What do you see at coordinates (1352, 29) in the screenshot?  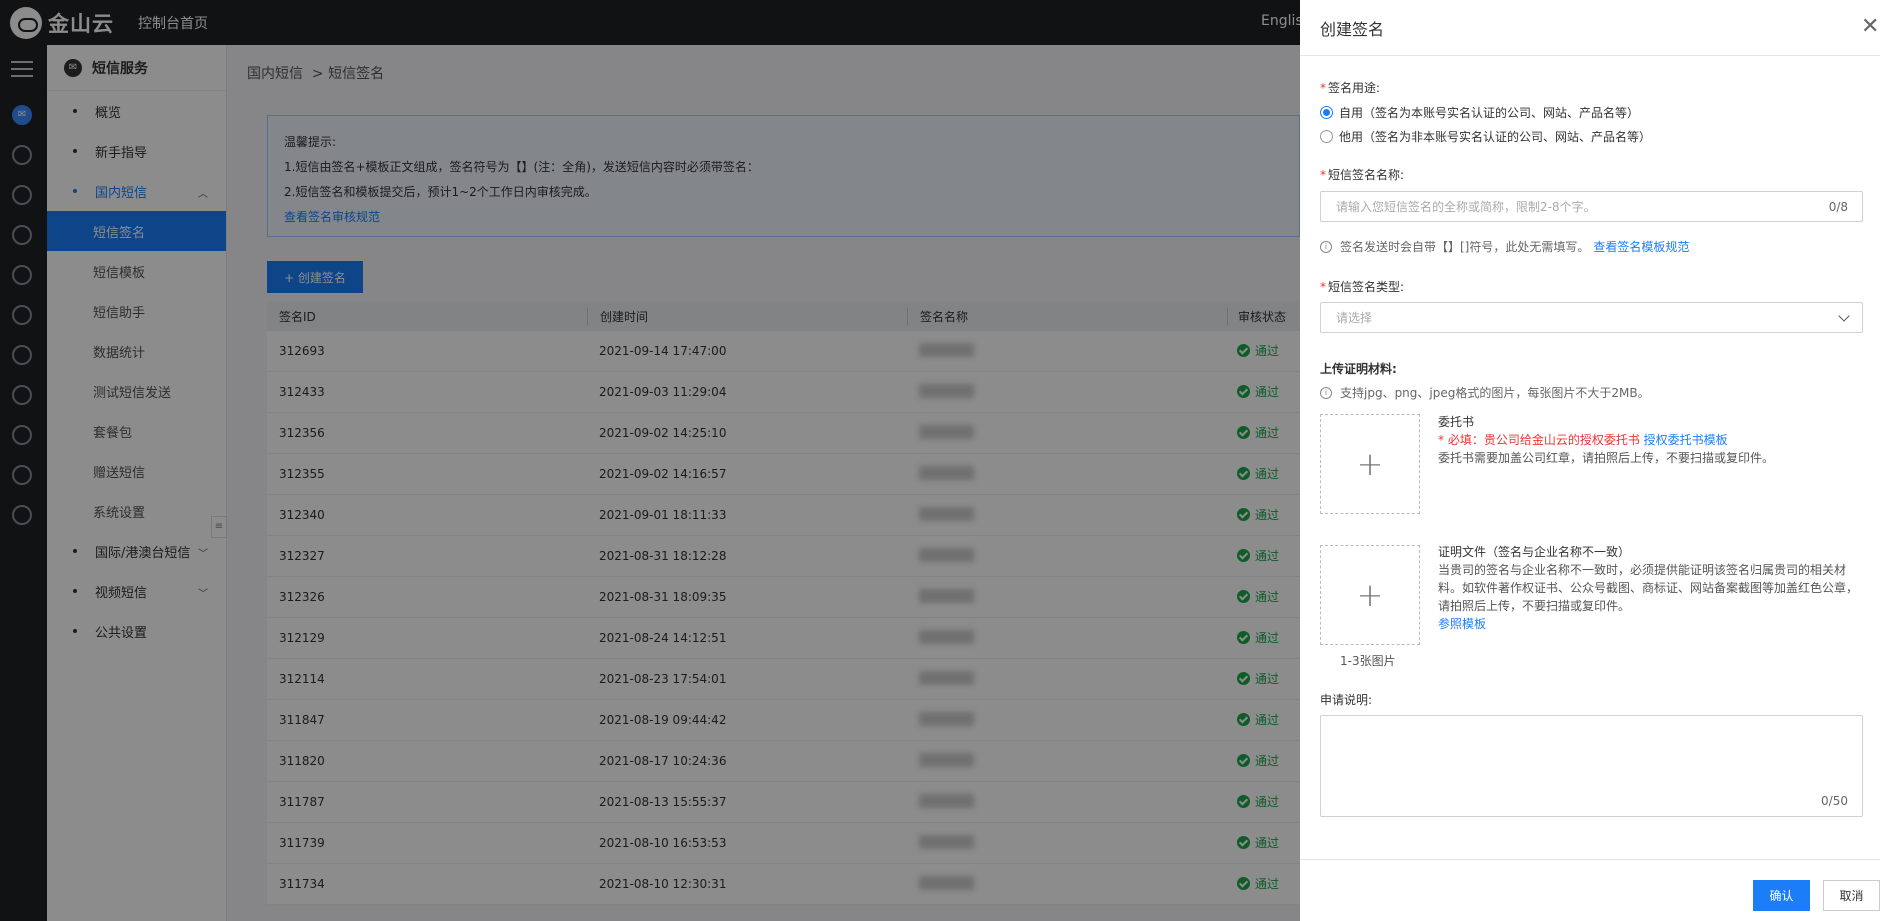 I see `drawer-title: 创建签名` at bounding box center [1352, 29].